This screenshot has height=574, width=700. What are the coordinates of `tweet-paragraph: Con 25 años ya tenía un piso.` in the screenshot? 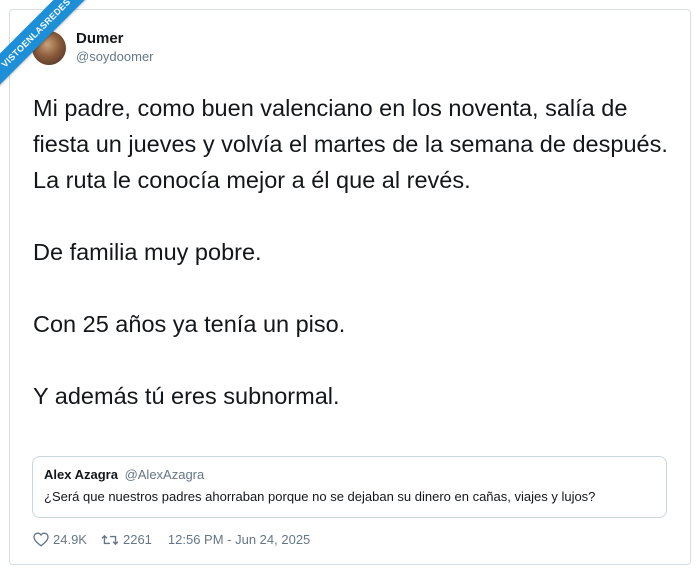 It's located at (189, 324).